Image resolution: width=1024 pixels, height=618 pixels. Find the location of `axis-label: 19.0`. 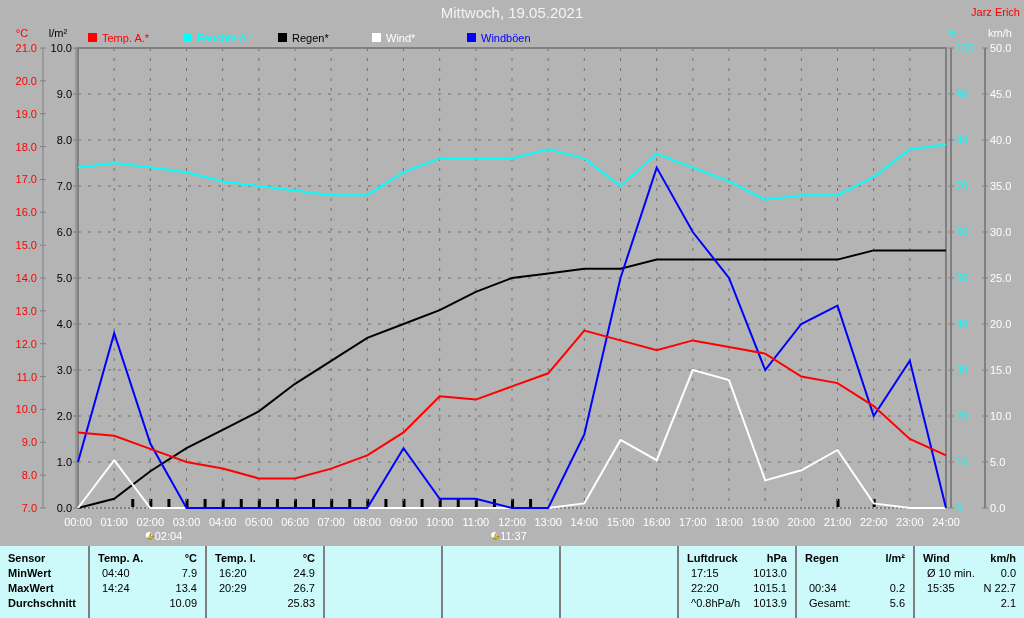

axis-label: 19.0 is located at coordinates (26, 113).